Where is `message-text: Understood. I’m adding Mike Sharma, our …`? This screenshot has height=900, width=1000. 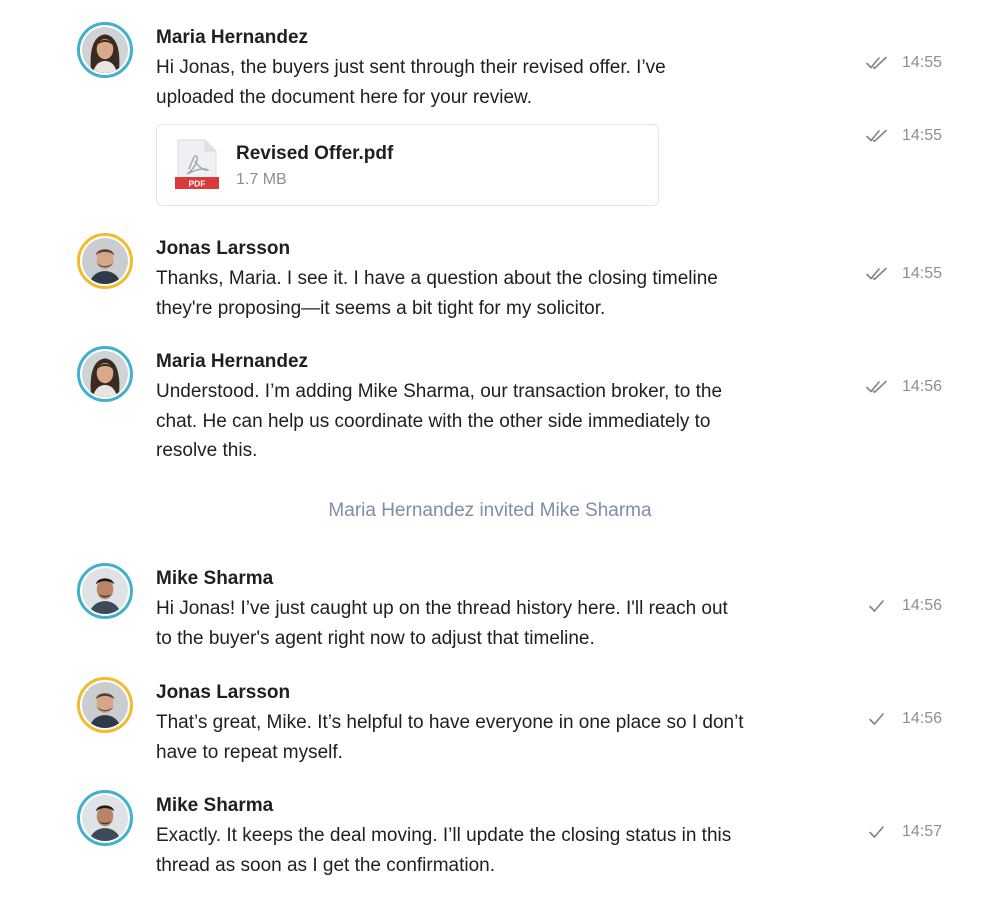
message-text: Understood. I’m adding Mike Sharma, our … is located at coordinates (439, 421).